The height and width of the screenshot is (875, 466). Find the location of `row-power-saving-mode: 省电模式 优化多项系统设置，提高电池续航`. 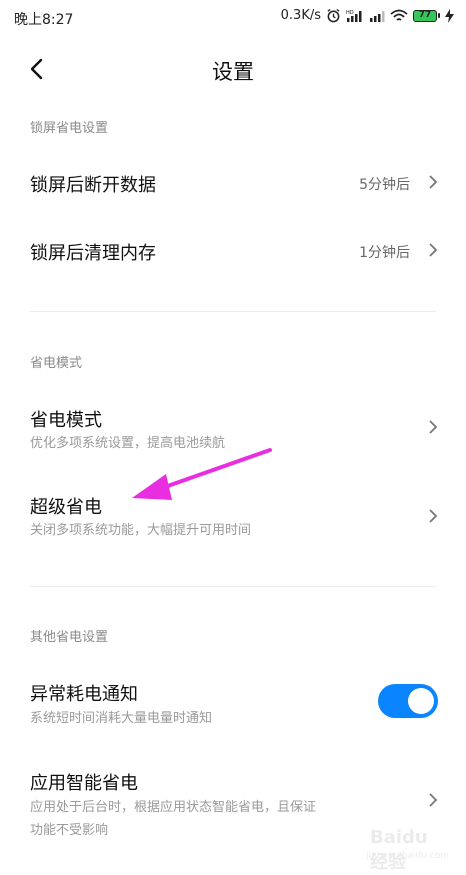

row-power-saving-mode: 省电模式 优化多项系统设置，提高电池续航 is located at coordinates (233, 428).